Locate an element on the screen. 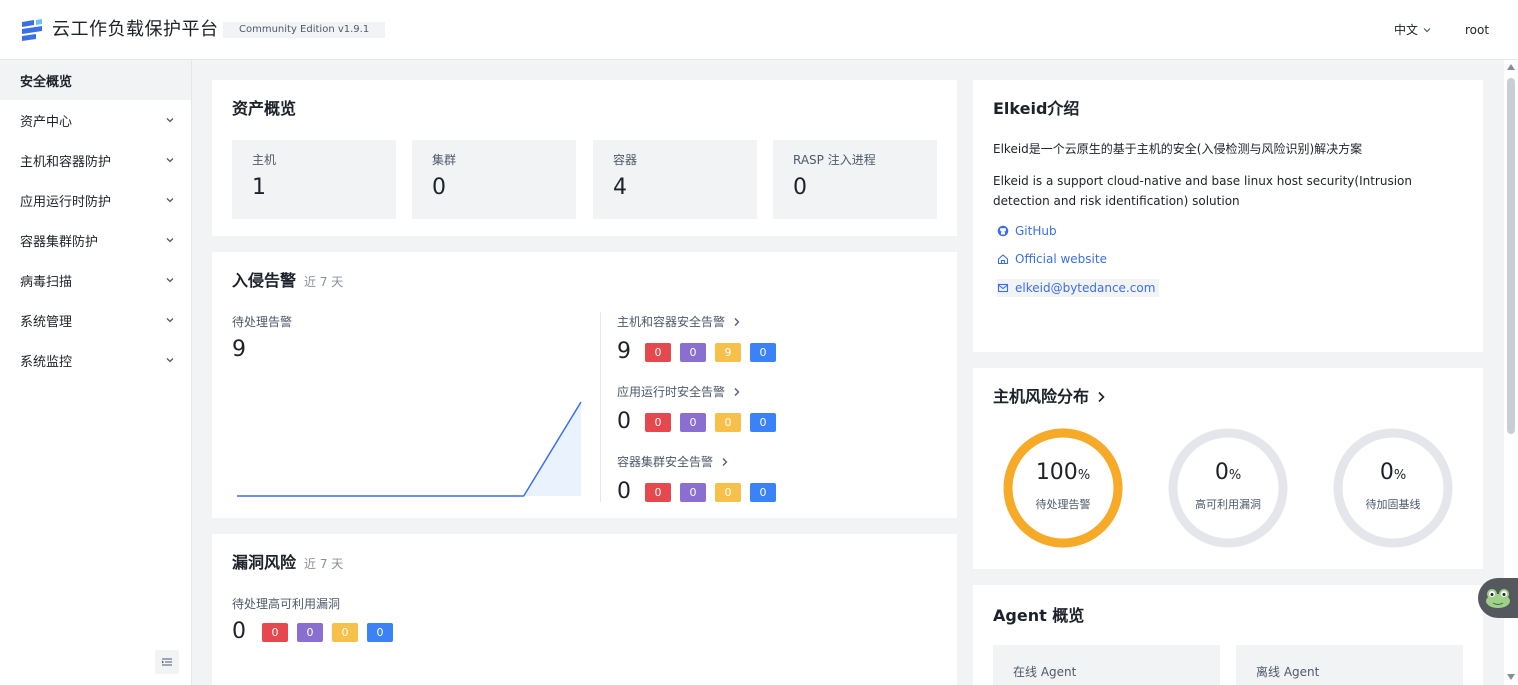 The height and width of the screenshot is (685, 1518). sidebar-collapse-button is located at coordinates (167, 662).